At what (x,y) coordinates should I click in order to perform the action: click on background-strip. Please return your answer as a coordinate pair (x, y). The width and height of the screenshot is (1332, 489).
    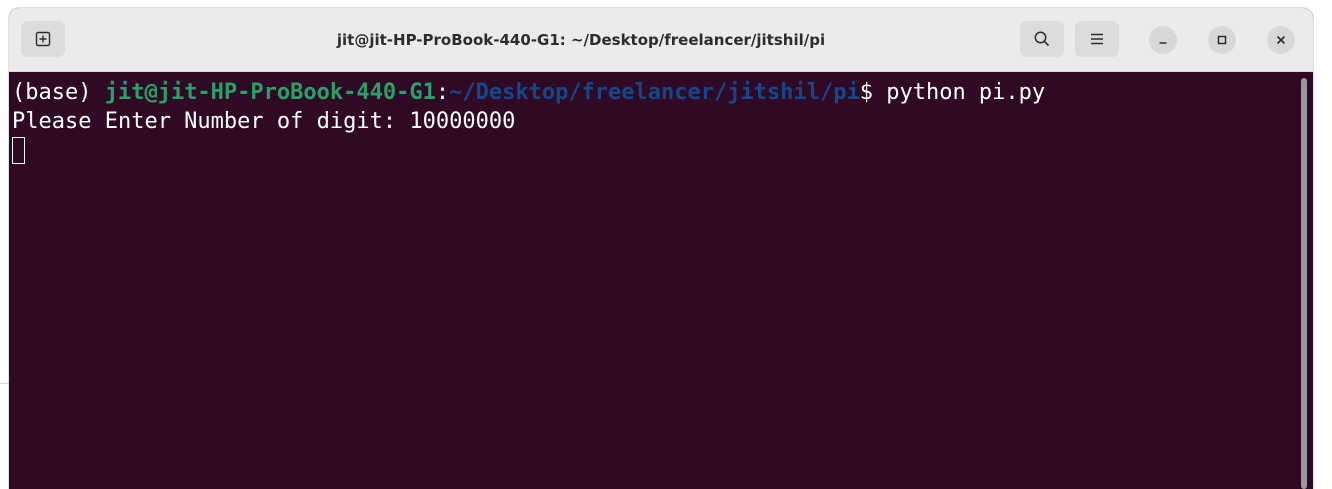
    Looking at the image, I should click on (4, 244).